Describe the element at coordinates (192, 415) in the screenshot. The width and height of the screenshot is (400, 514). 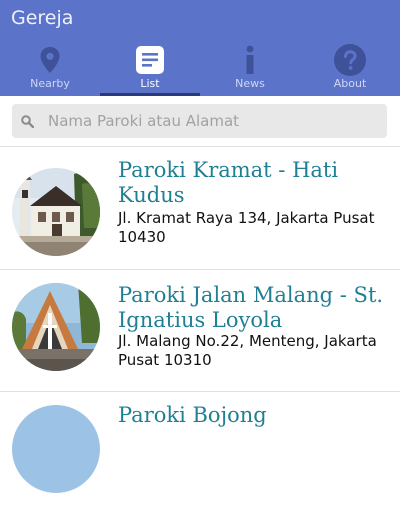
I see `parish-name: Paroki Bojong` at that location.